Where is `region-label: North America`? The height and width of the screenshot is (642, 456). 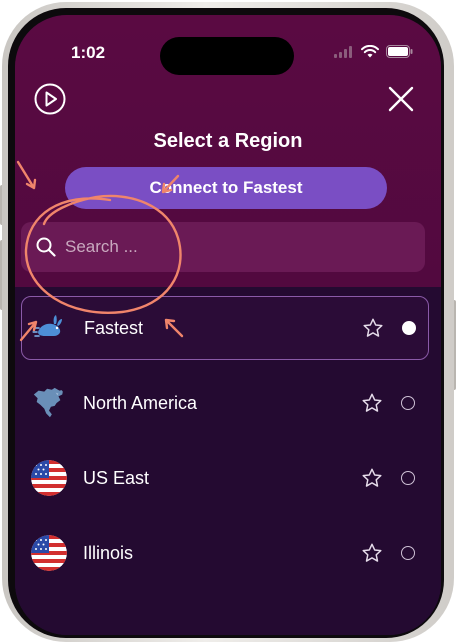
region-label: North America is located at coordinates (140, 402).